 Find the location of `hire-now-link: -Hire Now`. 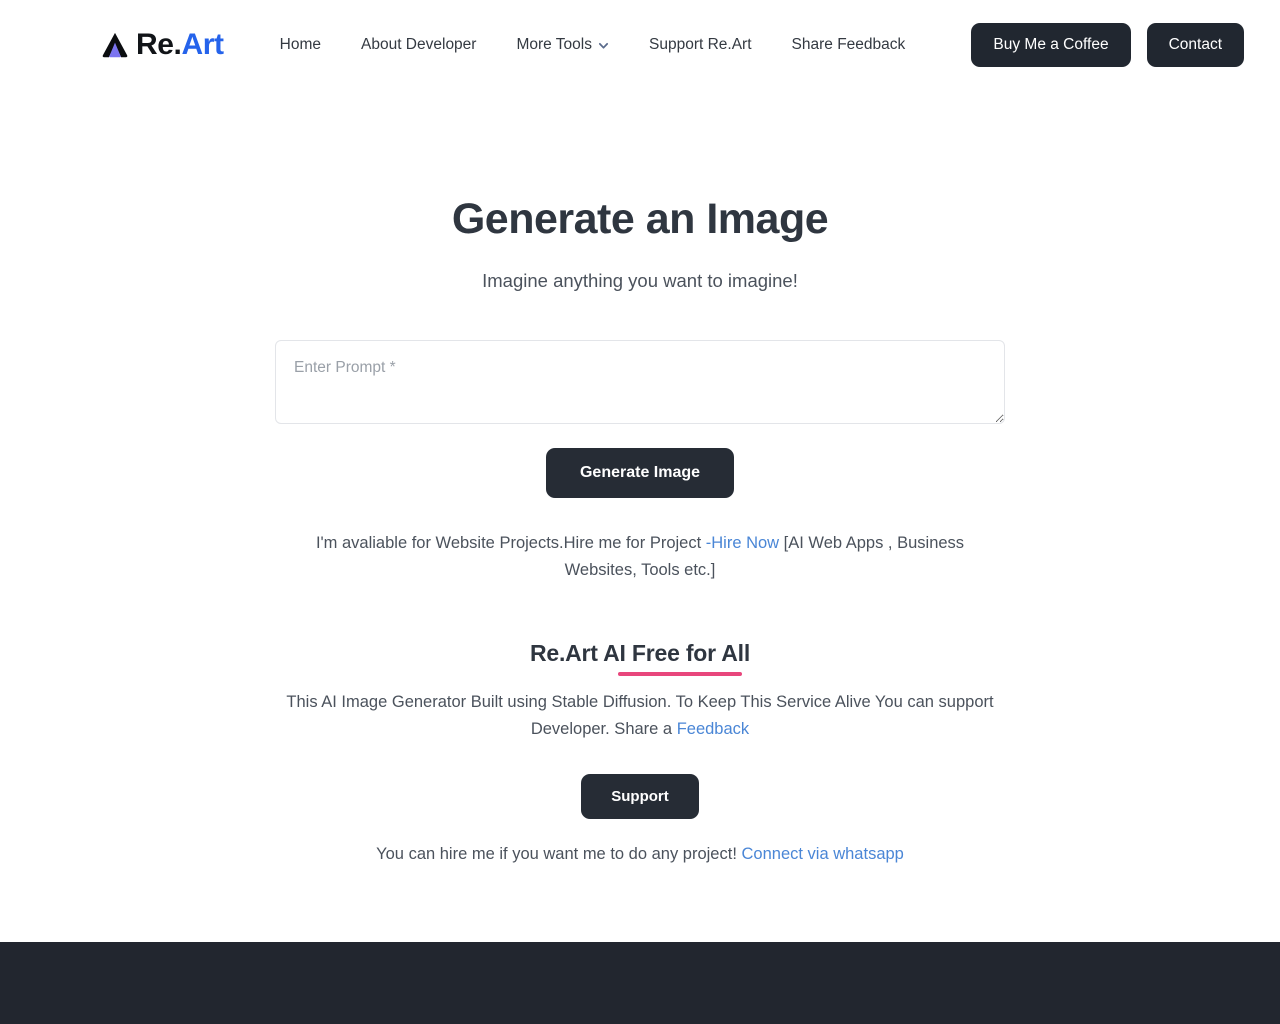

hire-now-link: -Hire Now is located at coordinates (742, 543).